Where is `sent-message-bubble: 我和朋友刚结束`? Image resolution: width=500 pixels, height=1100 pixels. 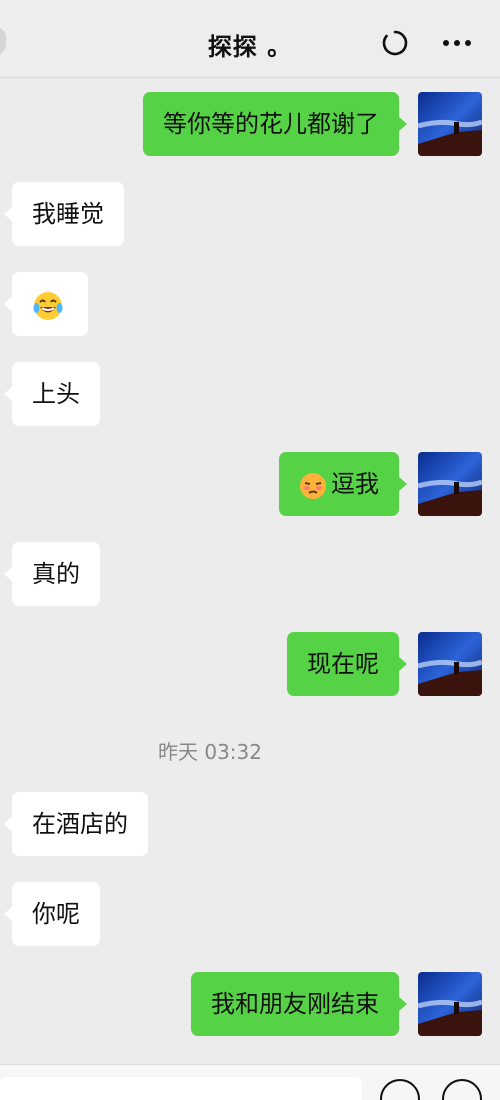
sent-message-bubble: 我和朋友刚结束 is located at coordinates (299, 1004).